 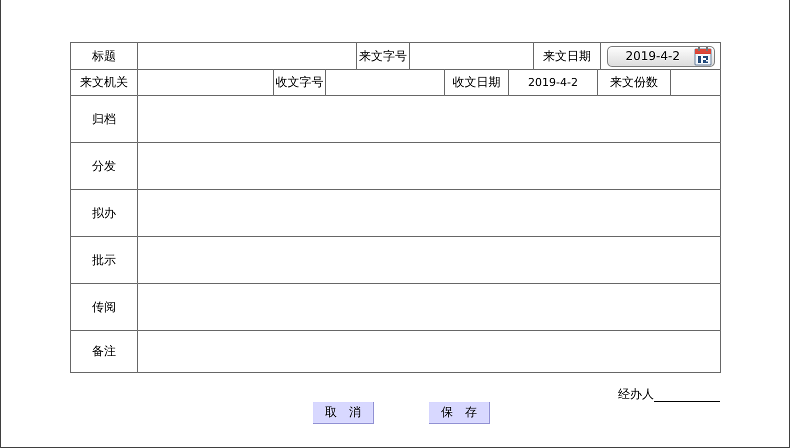 I want to click on field-label: 来文字号, so click(x=383, y=56).